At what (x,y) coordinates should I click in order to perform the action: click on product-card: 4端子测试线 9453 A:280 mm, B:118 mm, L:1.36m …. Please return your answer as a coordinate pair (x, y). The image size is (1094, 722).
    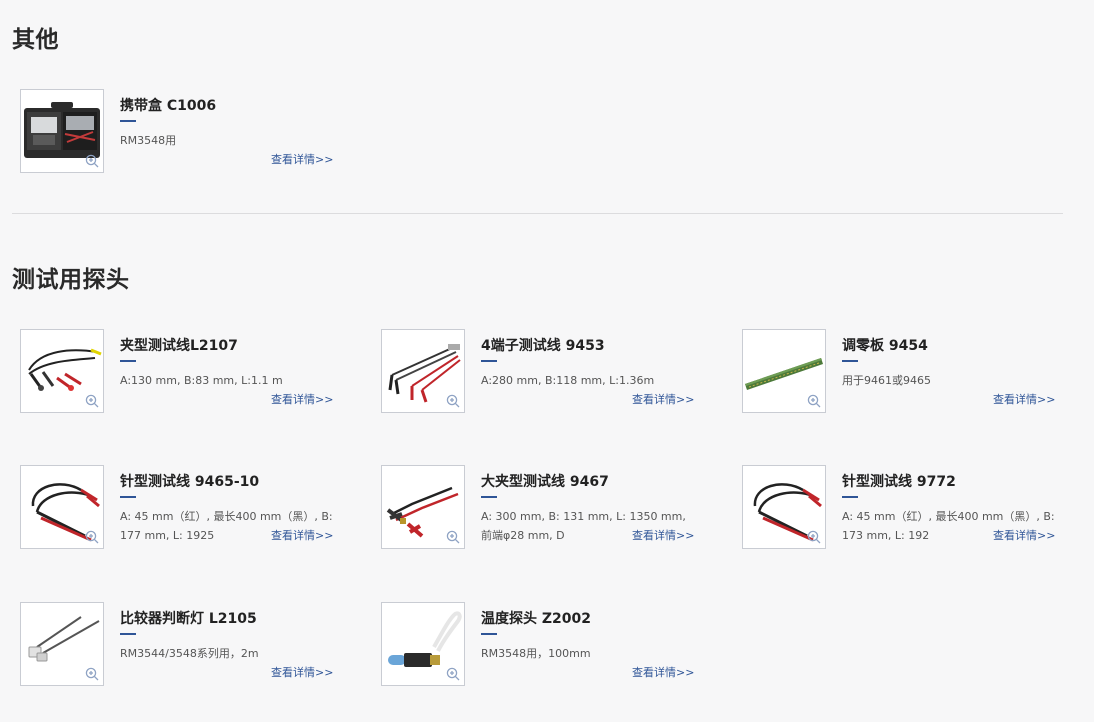
    Looking at the image, I should click on (546, 372).